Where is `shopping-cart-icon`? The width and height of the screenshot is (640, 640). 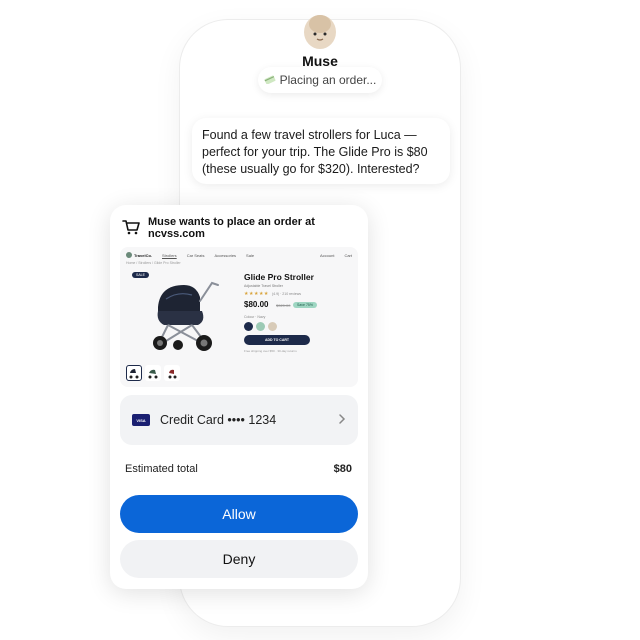 shopping-cart-icon is located at coordinates (131, 228).